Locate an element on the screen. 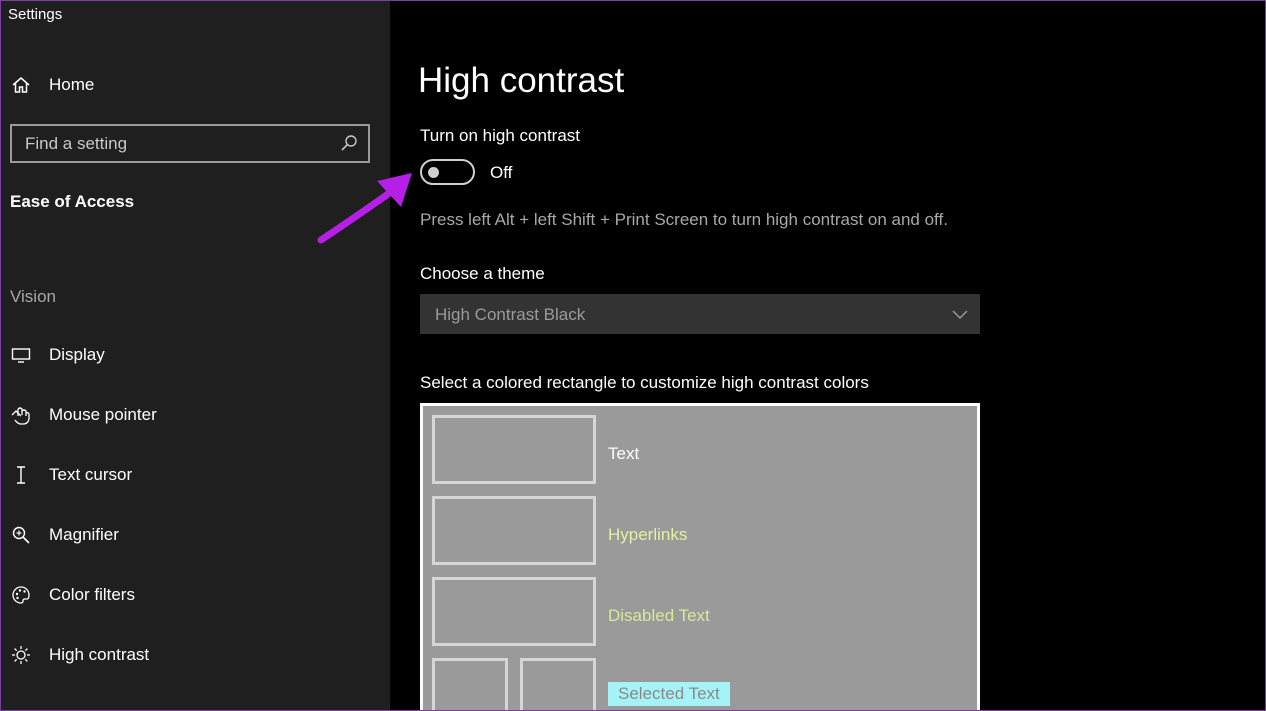 The width and height of the screenshot is (1266, 711). magnifier-icon is located at coordinates (21, 535).